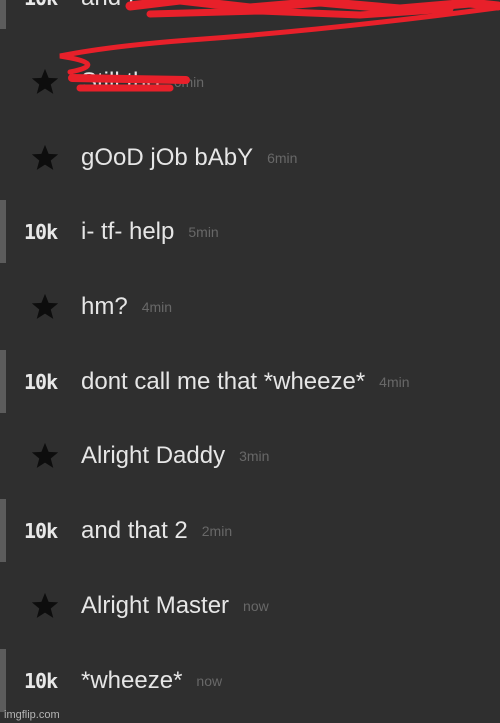 The height and width of the screenshot is (723, 500). I want to click on message-row: 10k *wheeze* now, so click(250, 680).